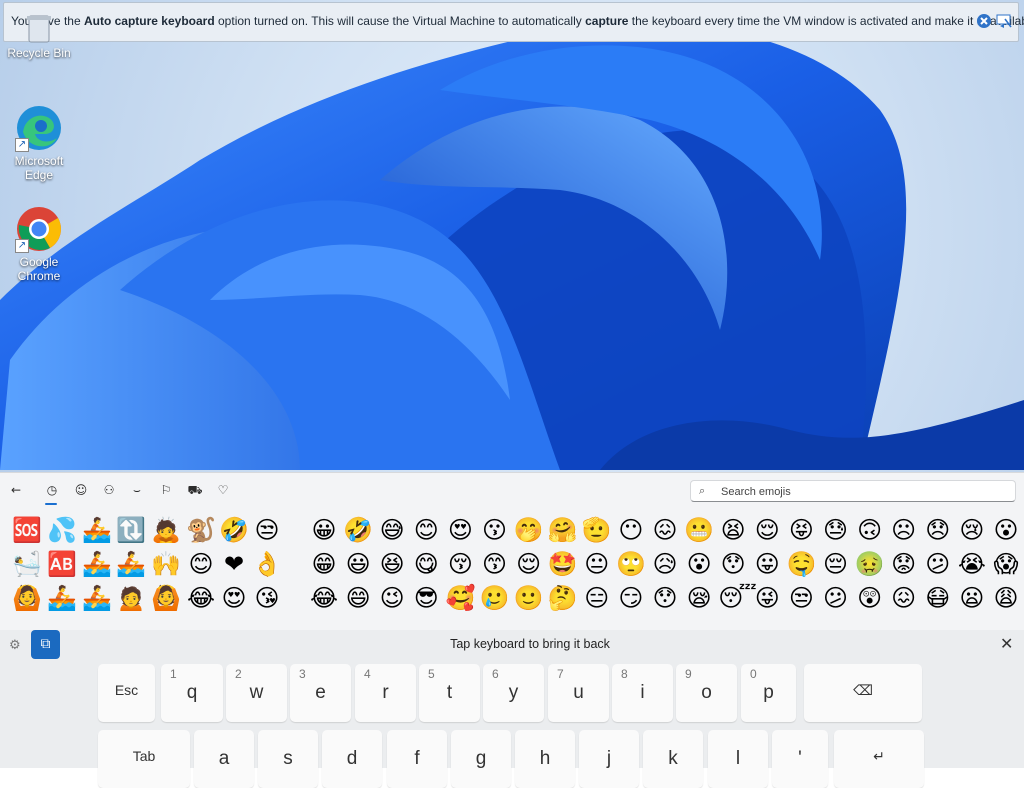 The image size is (1024, 788). What do you see at coordinates (597, 530) in the screenshot?
I see `smiley-emoji: 🫡` at bounding box center [597, 530].